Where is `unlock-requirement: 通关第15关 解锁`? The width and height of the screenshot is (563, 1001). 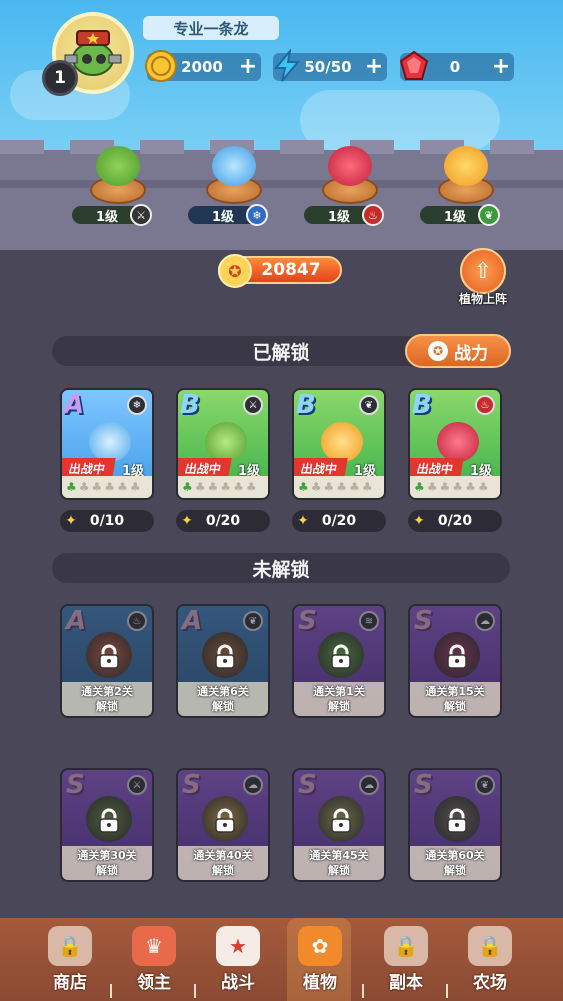 unlock-requirement: 通关第15关 解锁 is located at coordinates (455, 699).